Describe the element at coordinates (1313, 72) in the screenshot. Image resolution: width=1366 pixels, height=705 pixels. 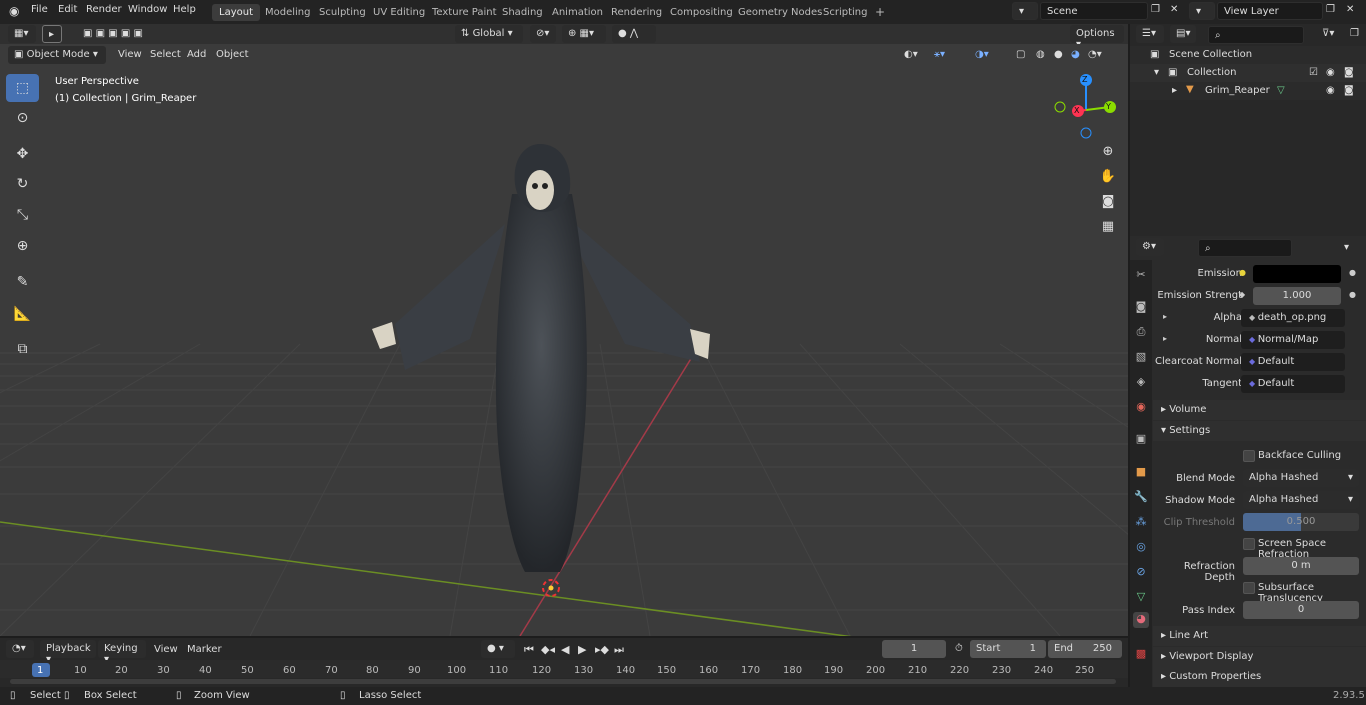
I see `exclude-checkbox-icon: ☑` at that location.